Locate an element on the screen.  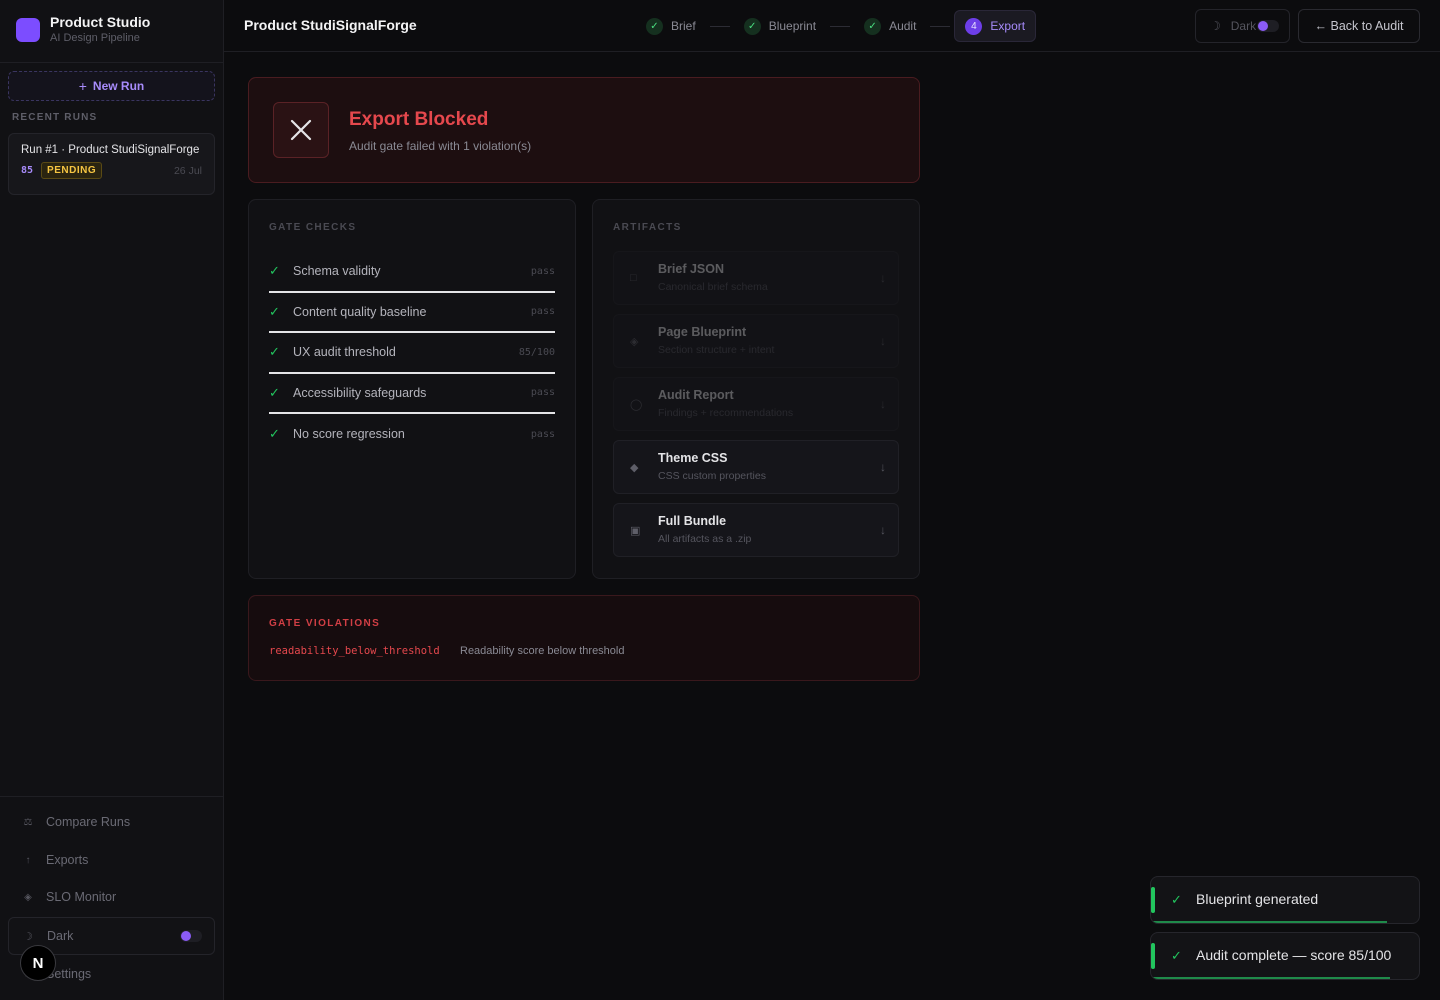
nav-exports: ↑ Exports is located at coordinates (111, 860).